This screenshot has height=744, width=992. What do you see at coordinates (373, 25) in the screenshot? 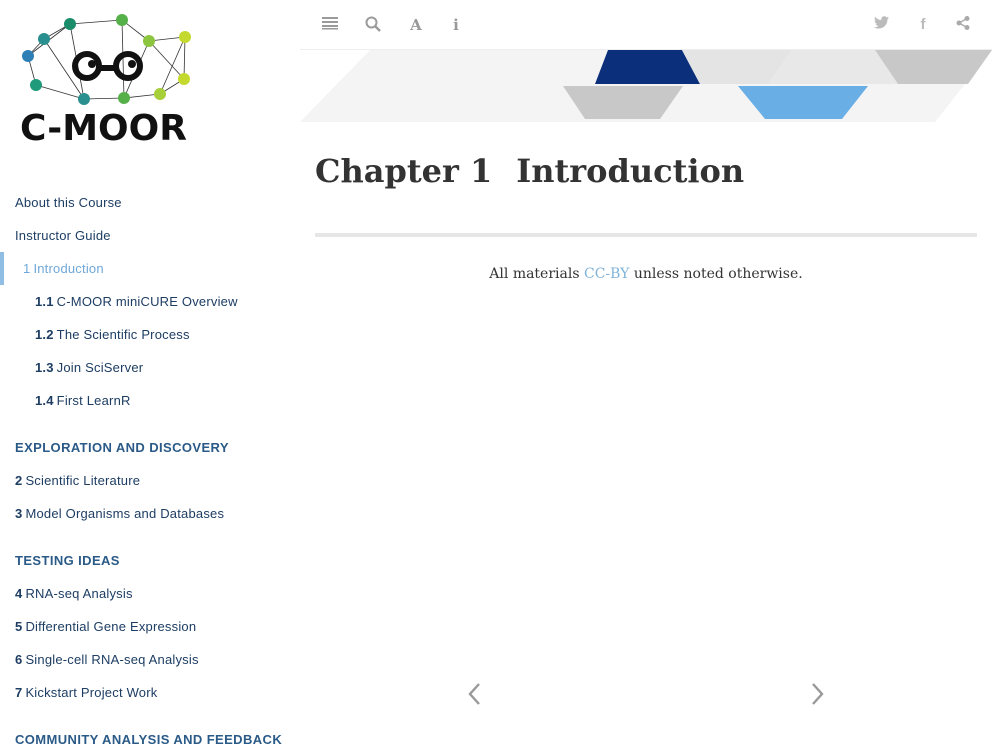
I see `search-icon` at bounding box center [373, 25].